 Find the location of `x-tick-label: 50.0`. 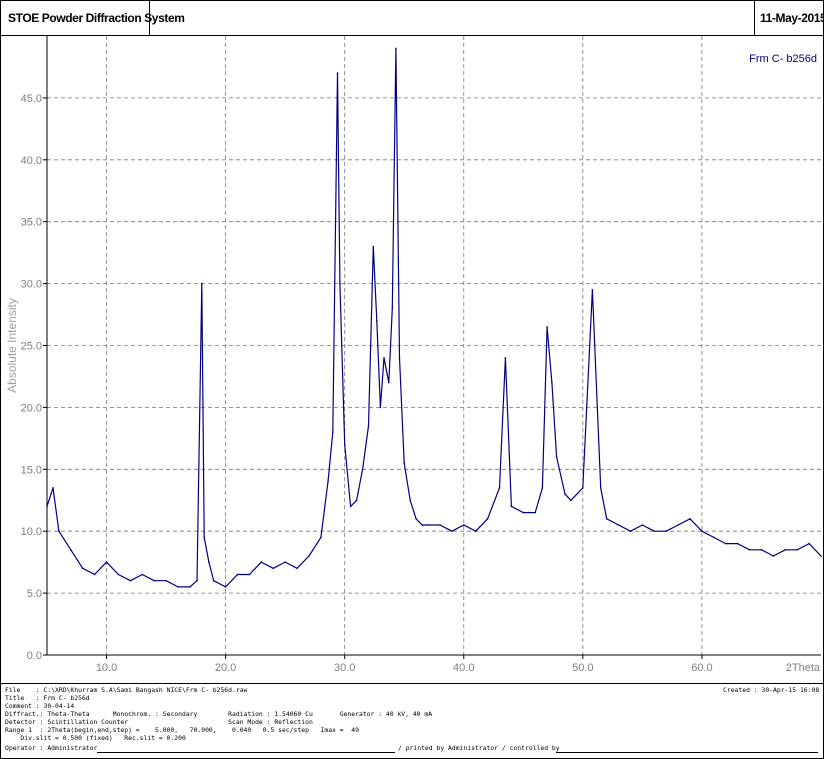

x-tick-label: 50.0 is located at coordinates (582, 668).